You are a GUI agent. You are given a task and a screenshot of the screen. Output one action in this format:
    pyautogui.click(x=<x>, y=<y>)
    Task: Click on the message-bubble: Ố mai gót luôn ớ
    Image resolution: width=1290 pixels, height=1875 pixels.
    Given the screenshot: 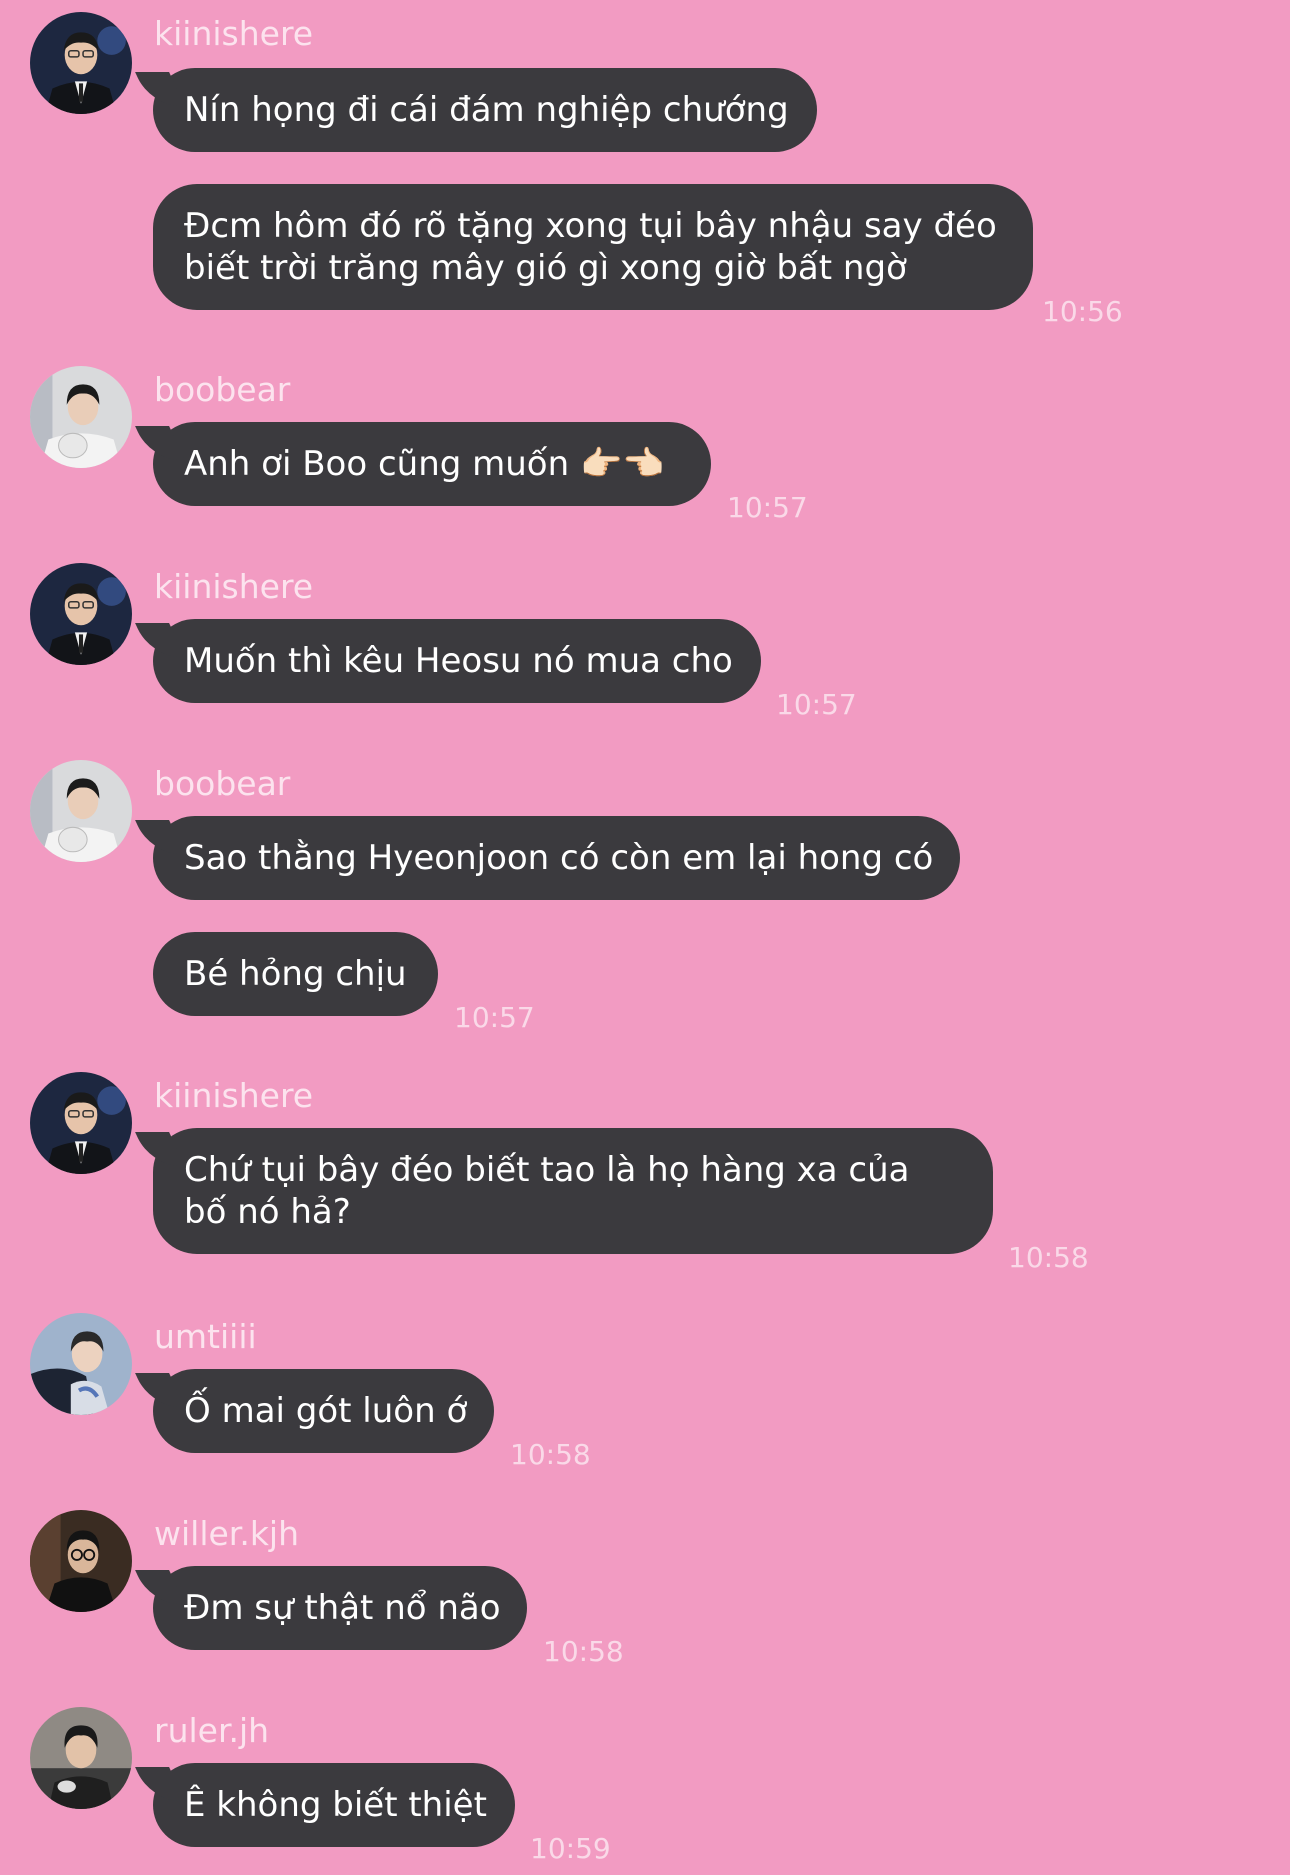 What is the action you would take?
    pyautogui.click(x=323, y=1411)
    